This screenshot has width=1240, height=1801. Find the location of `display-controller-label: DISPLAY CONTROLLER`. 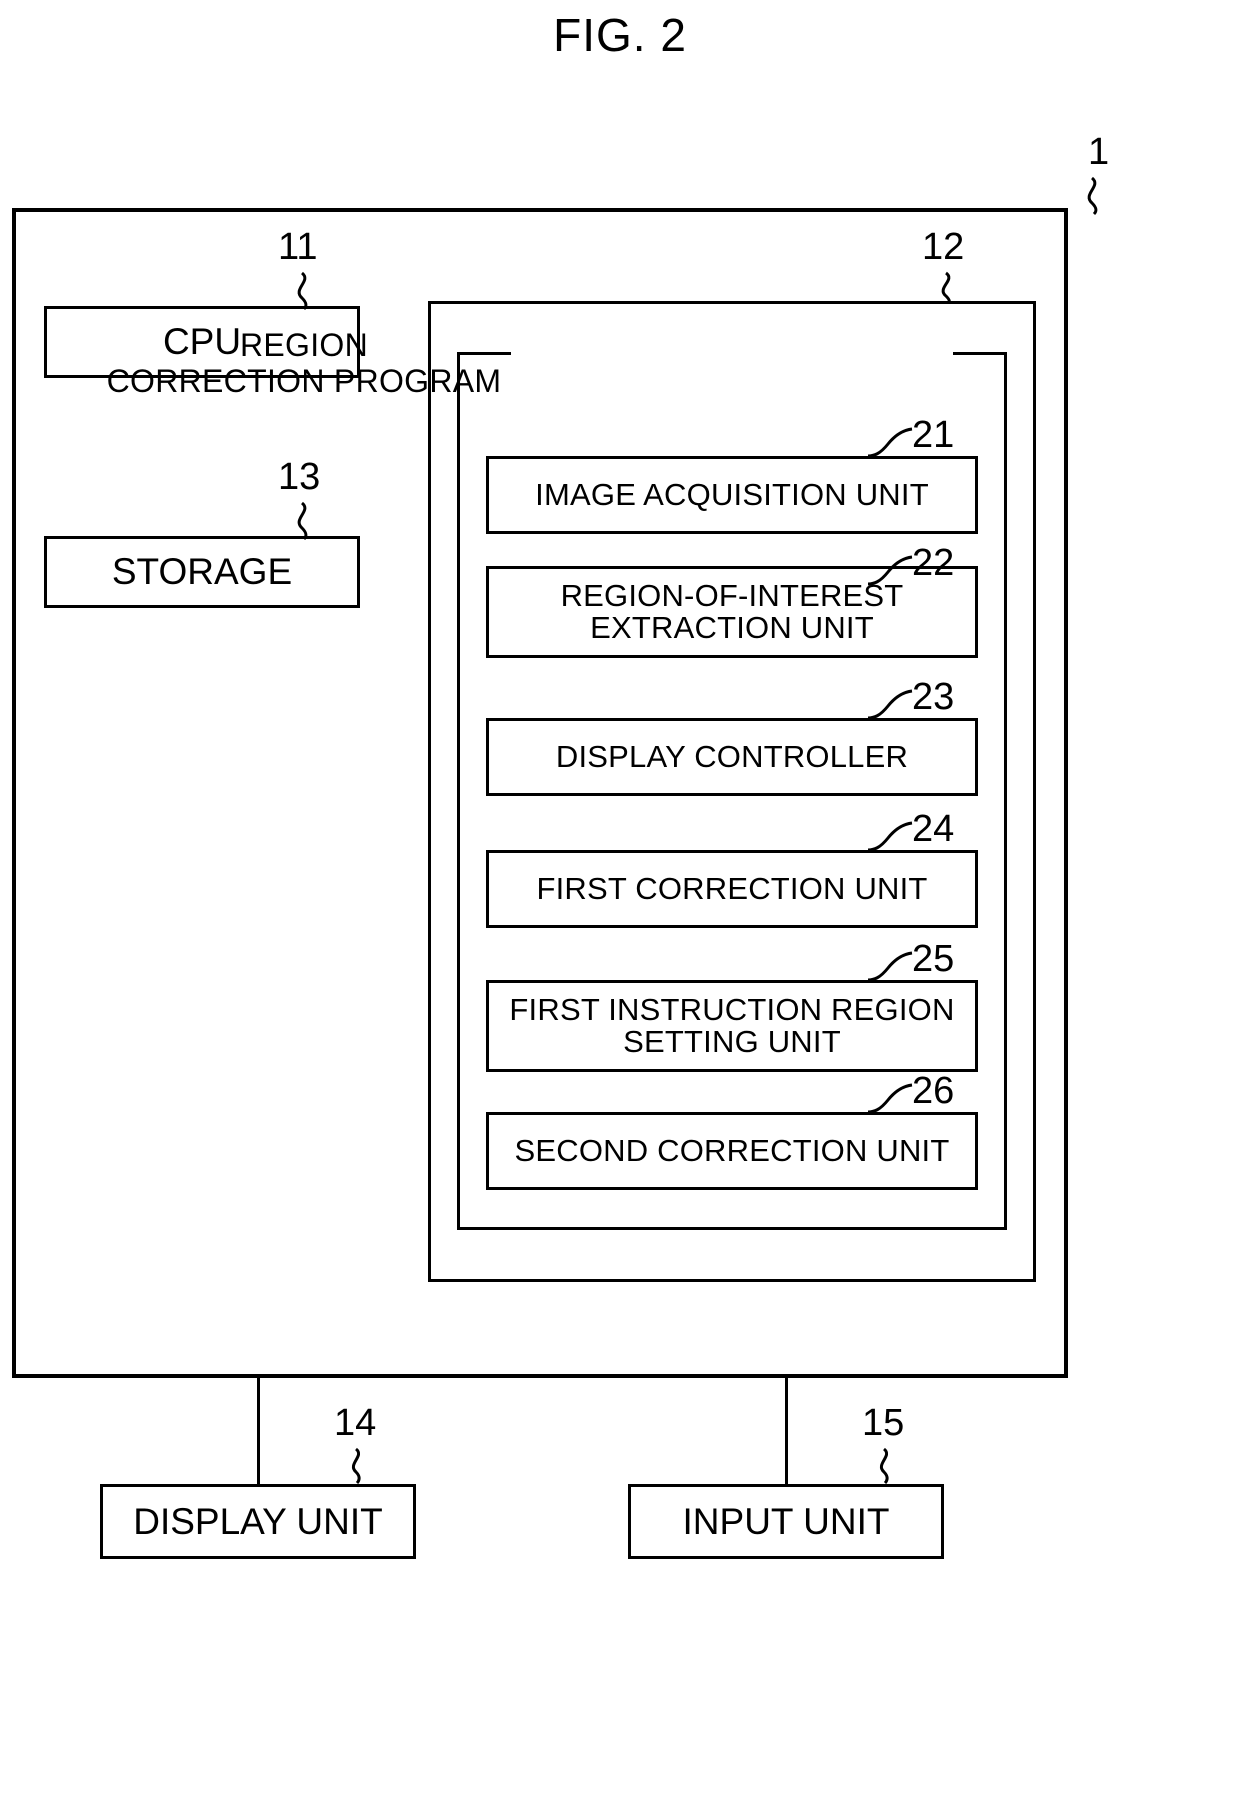

display-controller-label: DISPLAY CONTROLLER is located at coordinates (732, 756).